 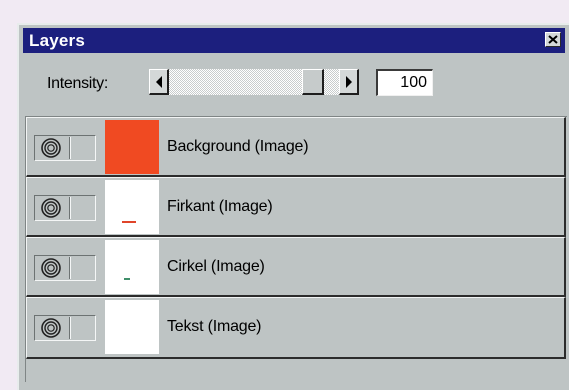 I want to click on intensity-input: 100, so click(x=404, y=82).